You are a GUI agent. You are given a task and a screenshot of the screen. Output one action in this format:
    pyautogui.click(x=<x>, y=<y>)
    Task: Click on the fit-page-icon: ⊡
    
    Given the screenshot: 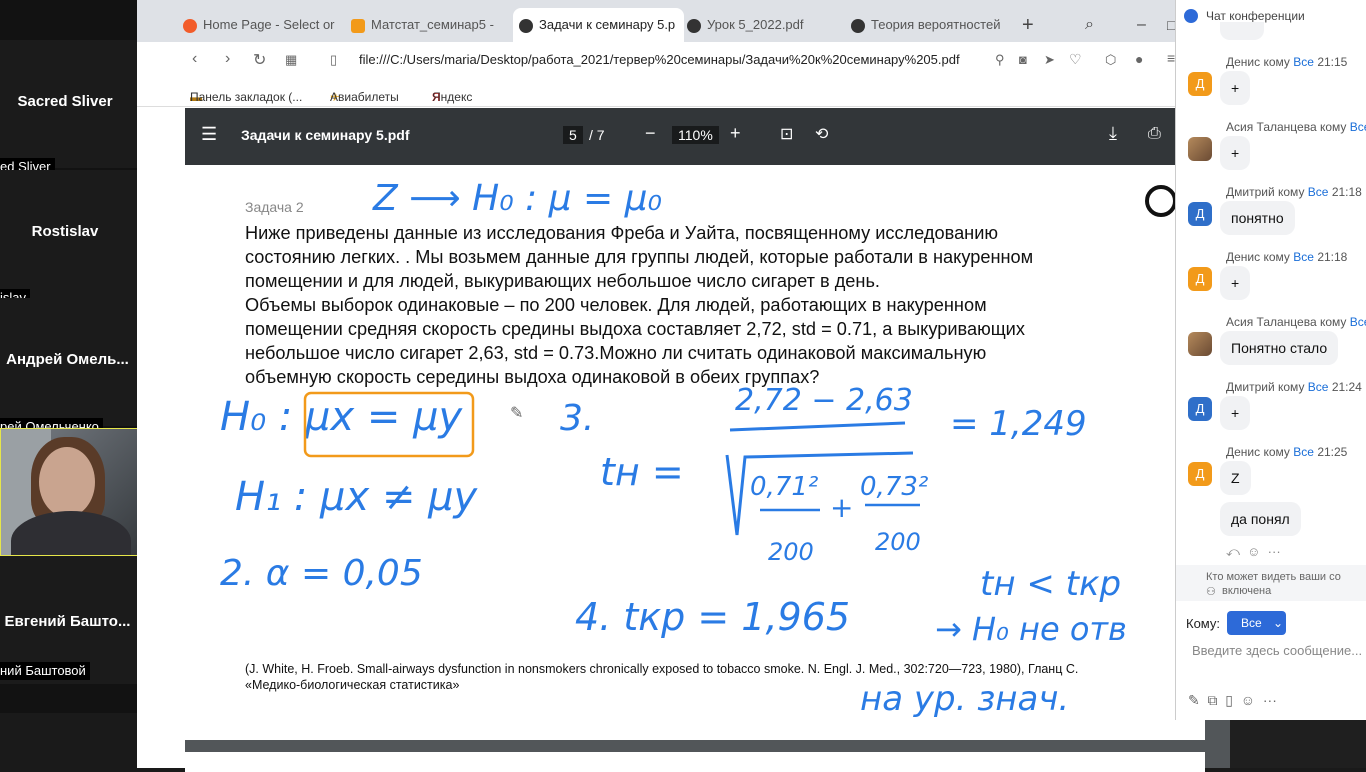 What is the action you would take?
    pyautogui.click(x=786, y=134)
    